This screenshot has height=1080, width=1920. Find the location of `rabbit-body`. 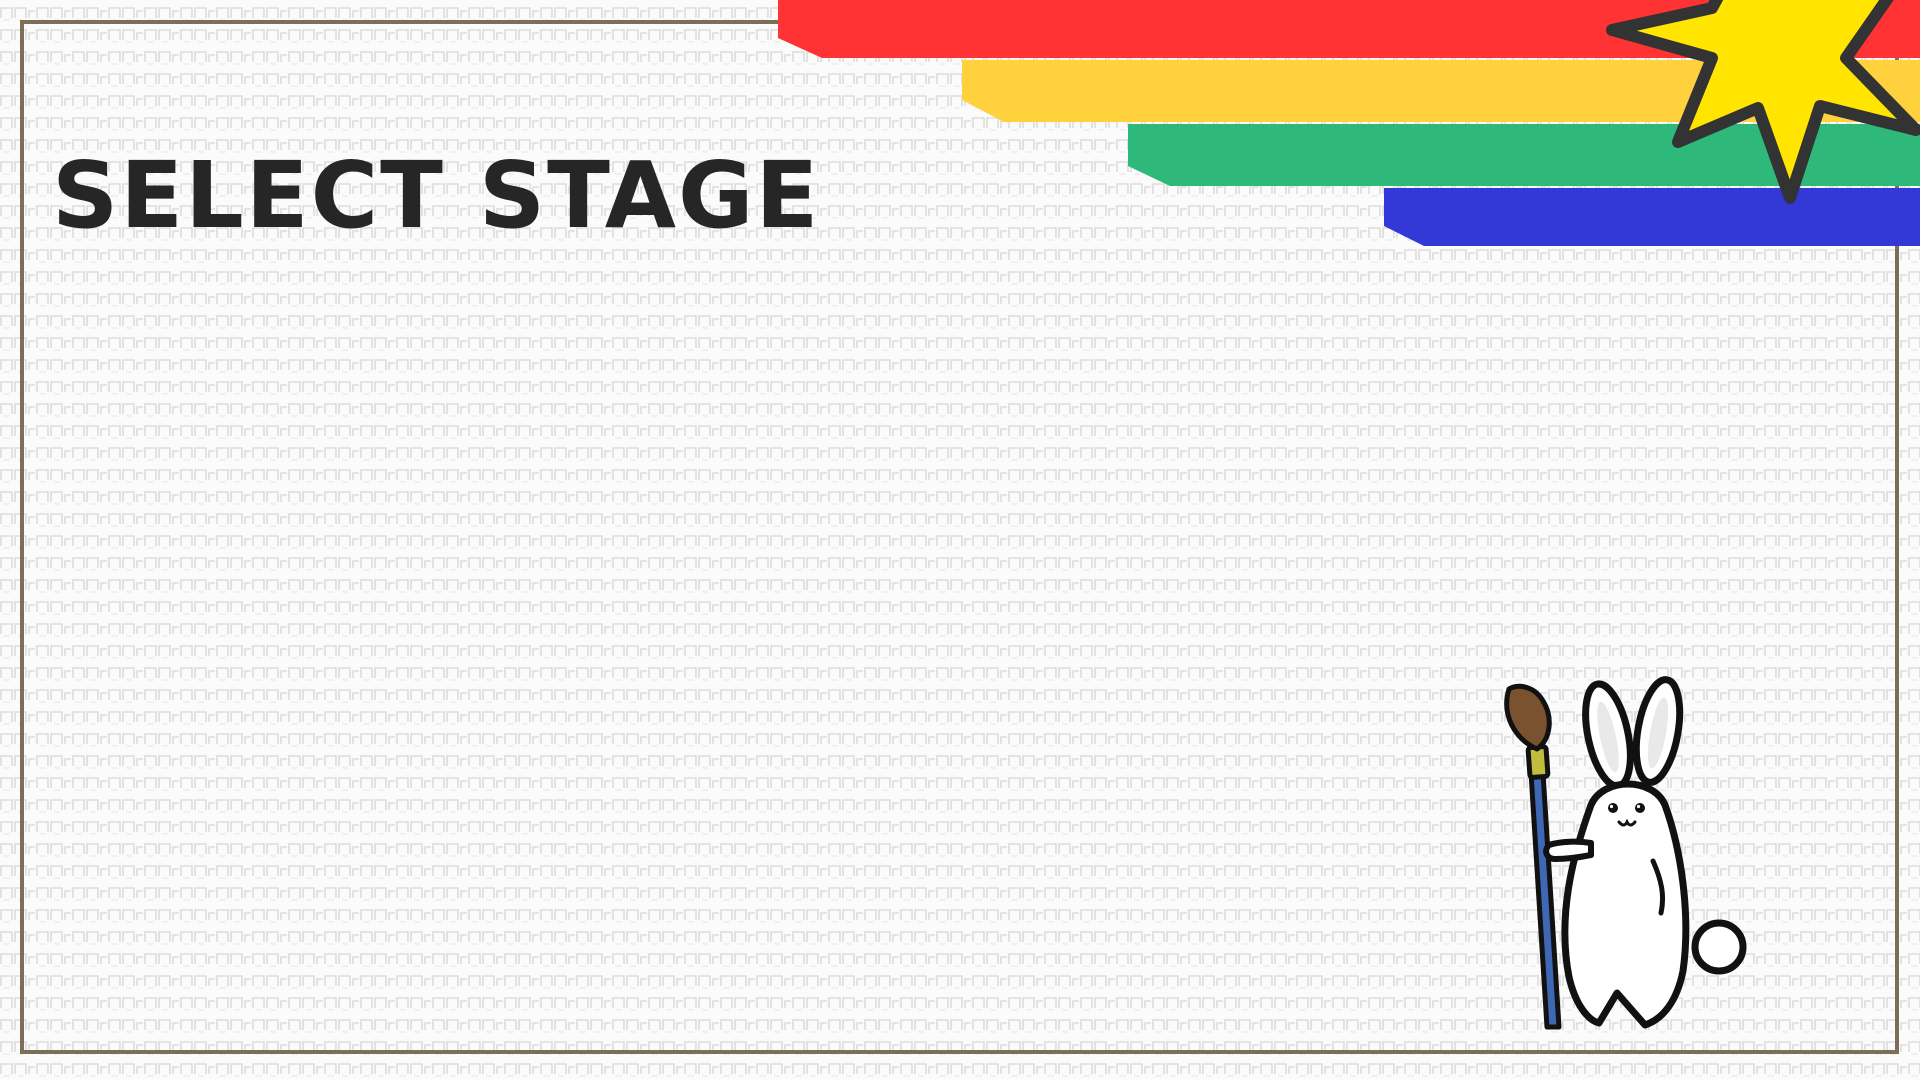

rabbit-body is located at coordinates (1625, 904).